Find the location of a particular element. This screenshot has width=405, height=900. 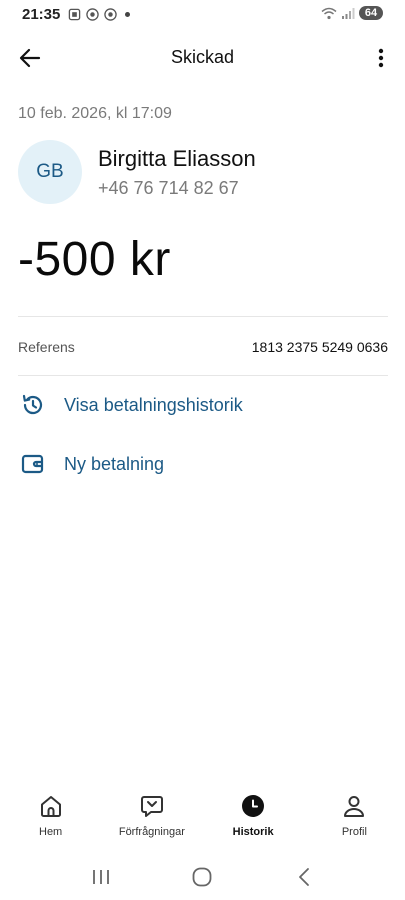

signal-icon is located at coordinates (348, 13).